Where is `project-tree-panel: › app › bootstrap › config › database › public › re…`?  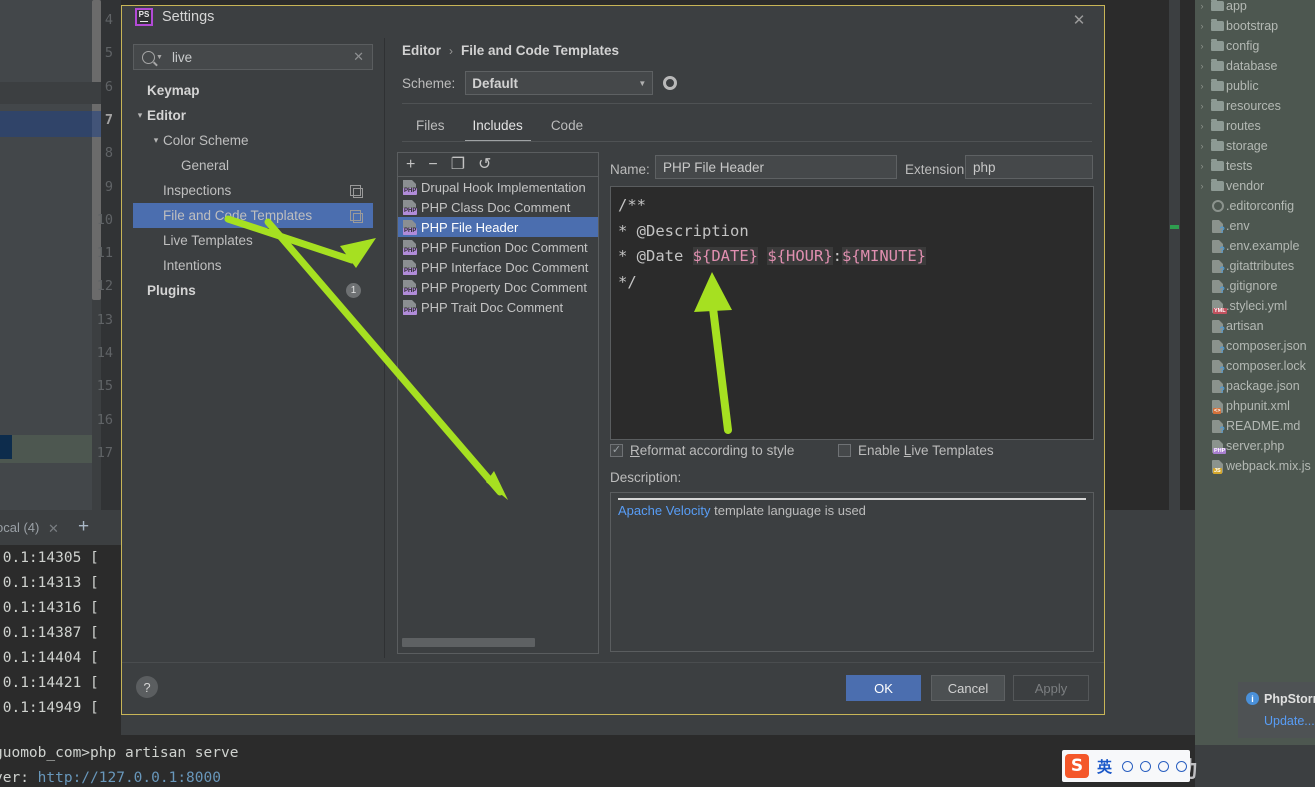
project-tree-panel: › app › bootstrap › config › database › public › re… is located at coordinates (1255, 372).